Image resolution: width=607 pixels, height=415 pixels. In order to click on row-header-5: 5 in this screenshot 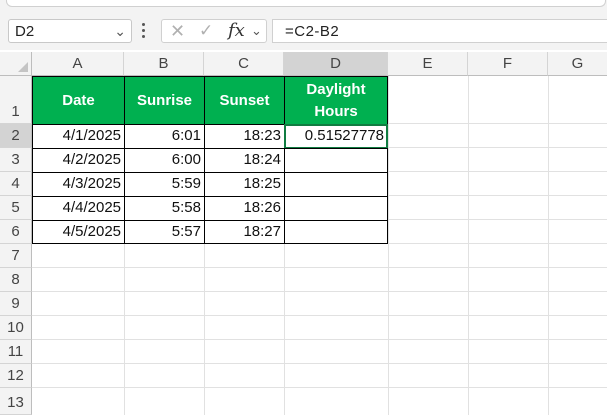, I will do `click(16, 208)`.